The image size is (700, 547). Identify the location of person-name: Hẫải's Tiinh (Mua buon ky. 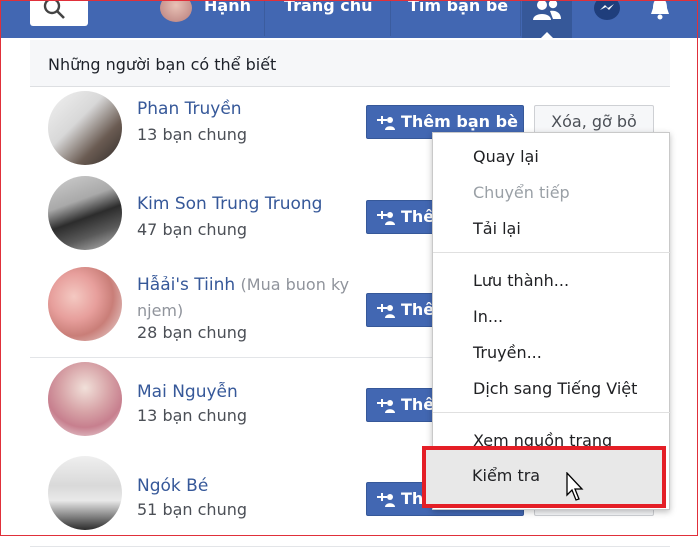
(243, 285).